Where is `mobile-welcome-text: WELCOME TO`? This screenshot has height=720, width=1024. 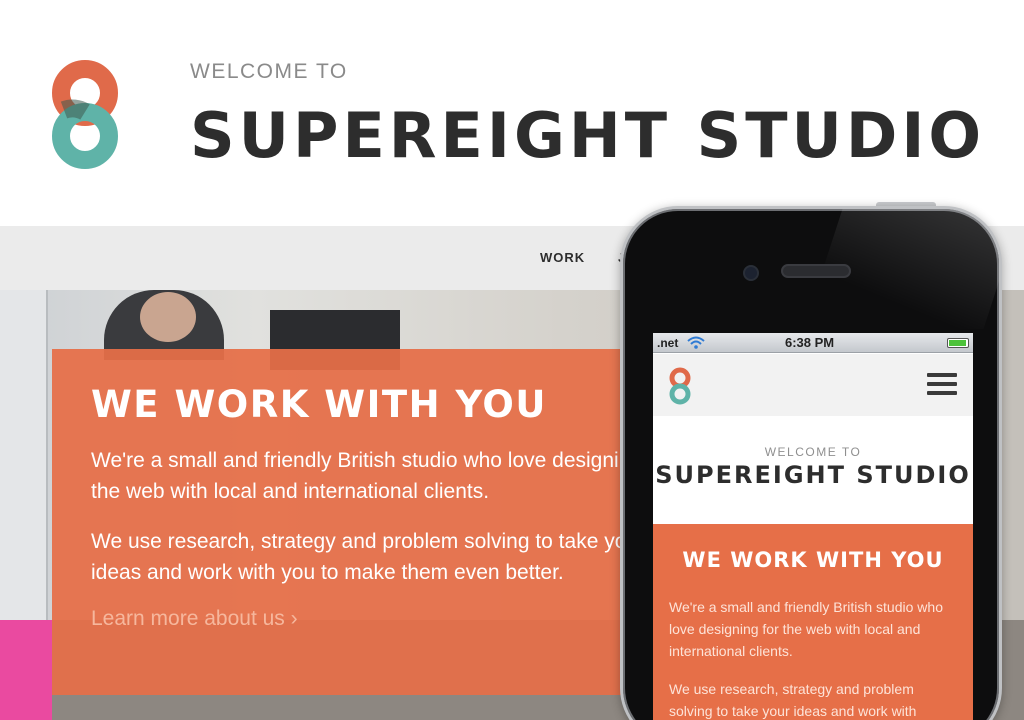
mobile-welcome-text: WELCOME TO is located at coordinates (813, 452).